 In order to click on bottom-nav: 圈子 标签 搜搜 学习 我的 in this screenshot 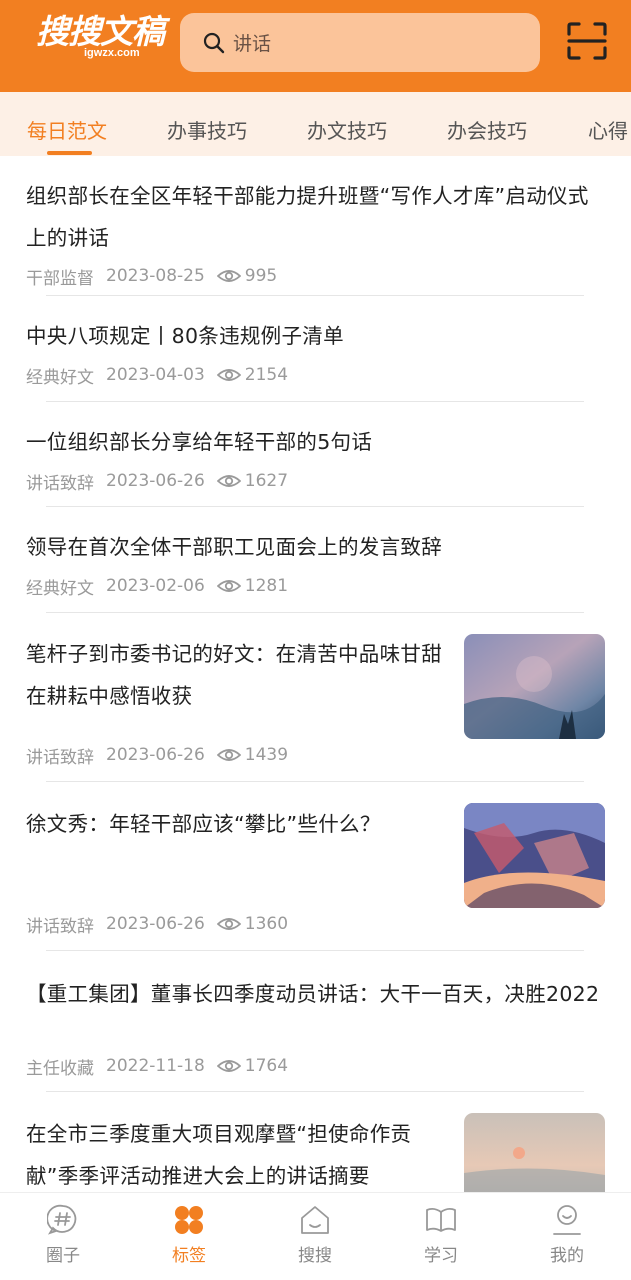, I will do `click(315, 1236)`.